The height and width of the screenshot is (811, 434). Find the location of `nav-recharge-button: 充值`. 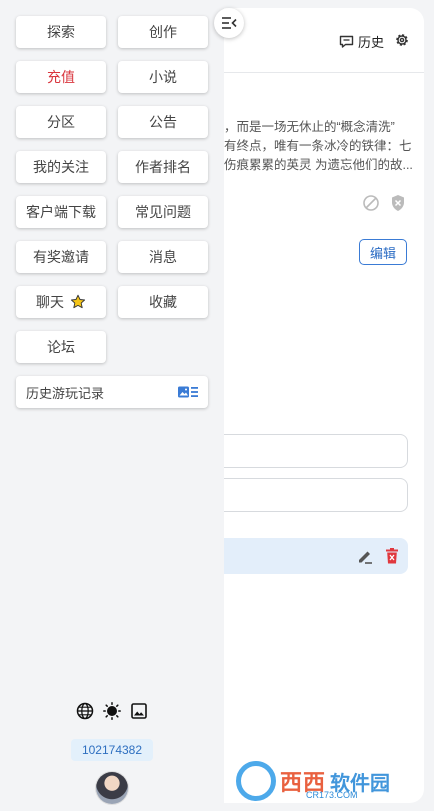

nav-recharge-button: 充值 is located at coordinates (61, 77).